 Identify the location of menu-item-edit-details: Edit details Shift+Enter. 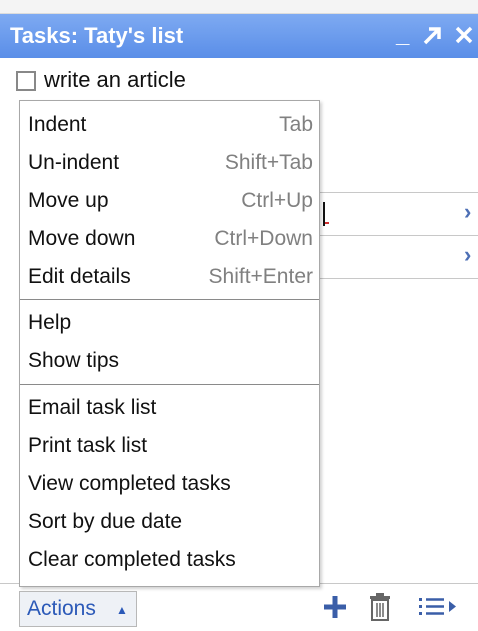
(169, 278).